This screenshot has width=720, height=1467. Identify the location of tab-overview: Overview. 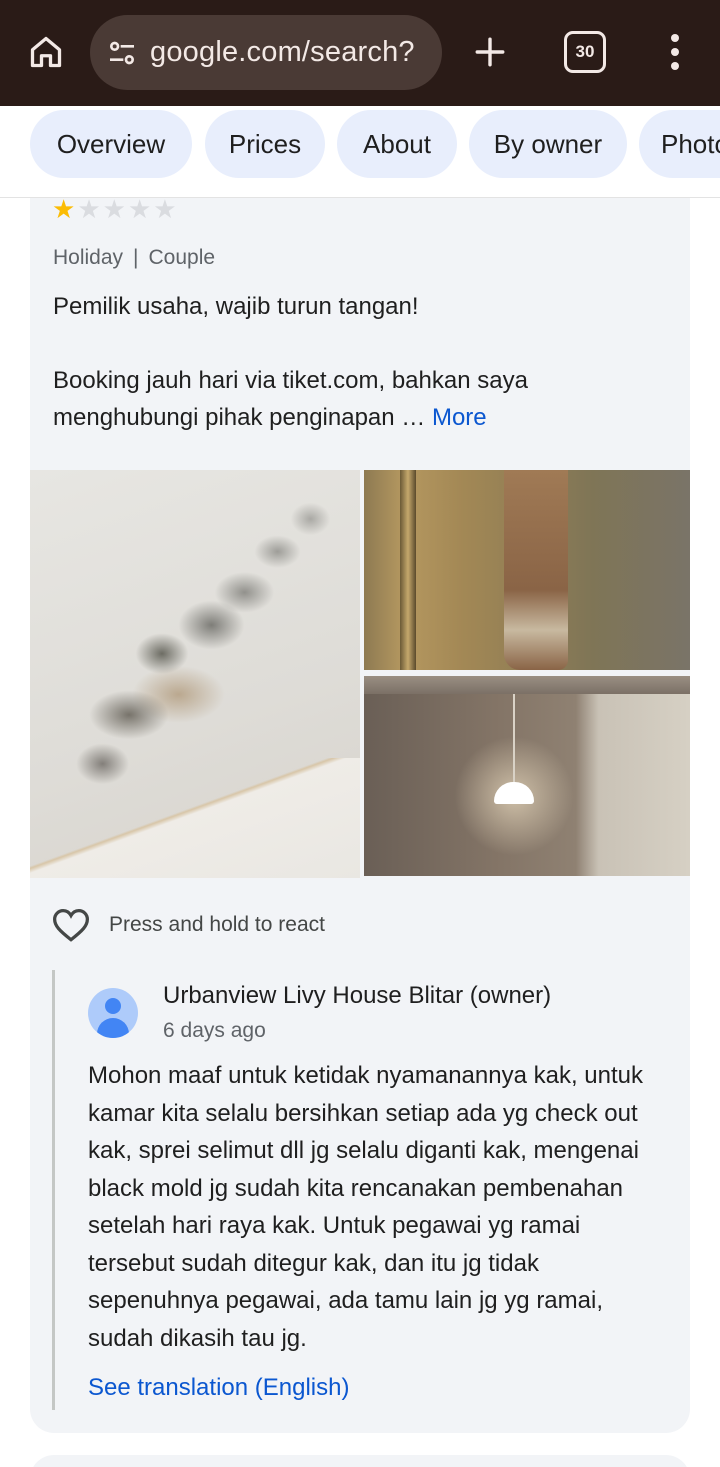
(111, 144).